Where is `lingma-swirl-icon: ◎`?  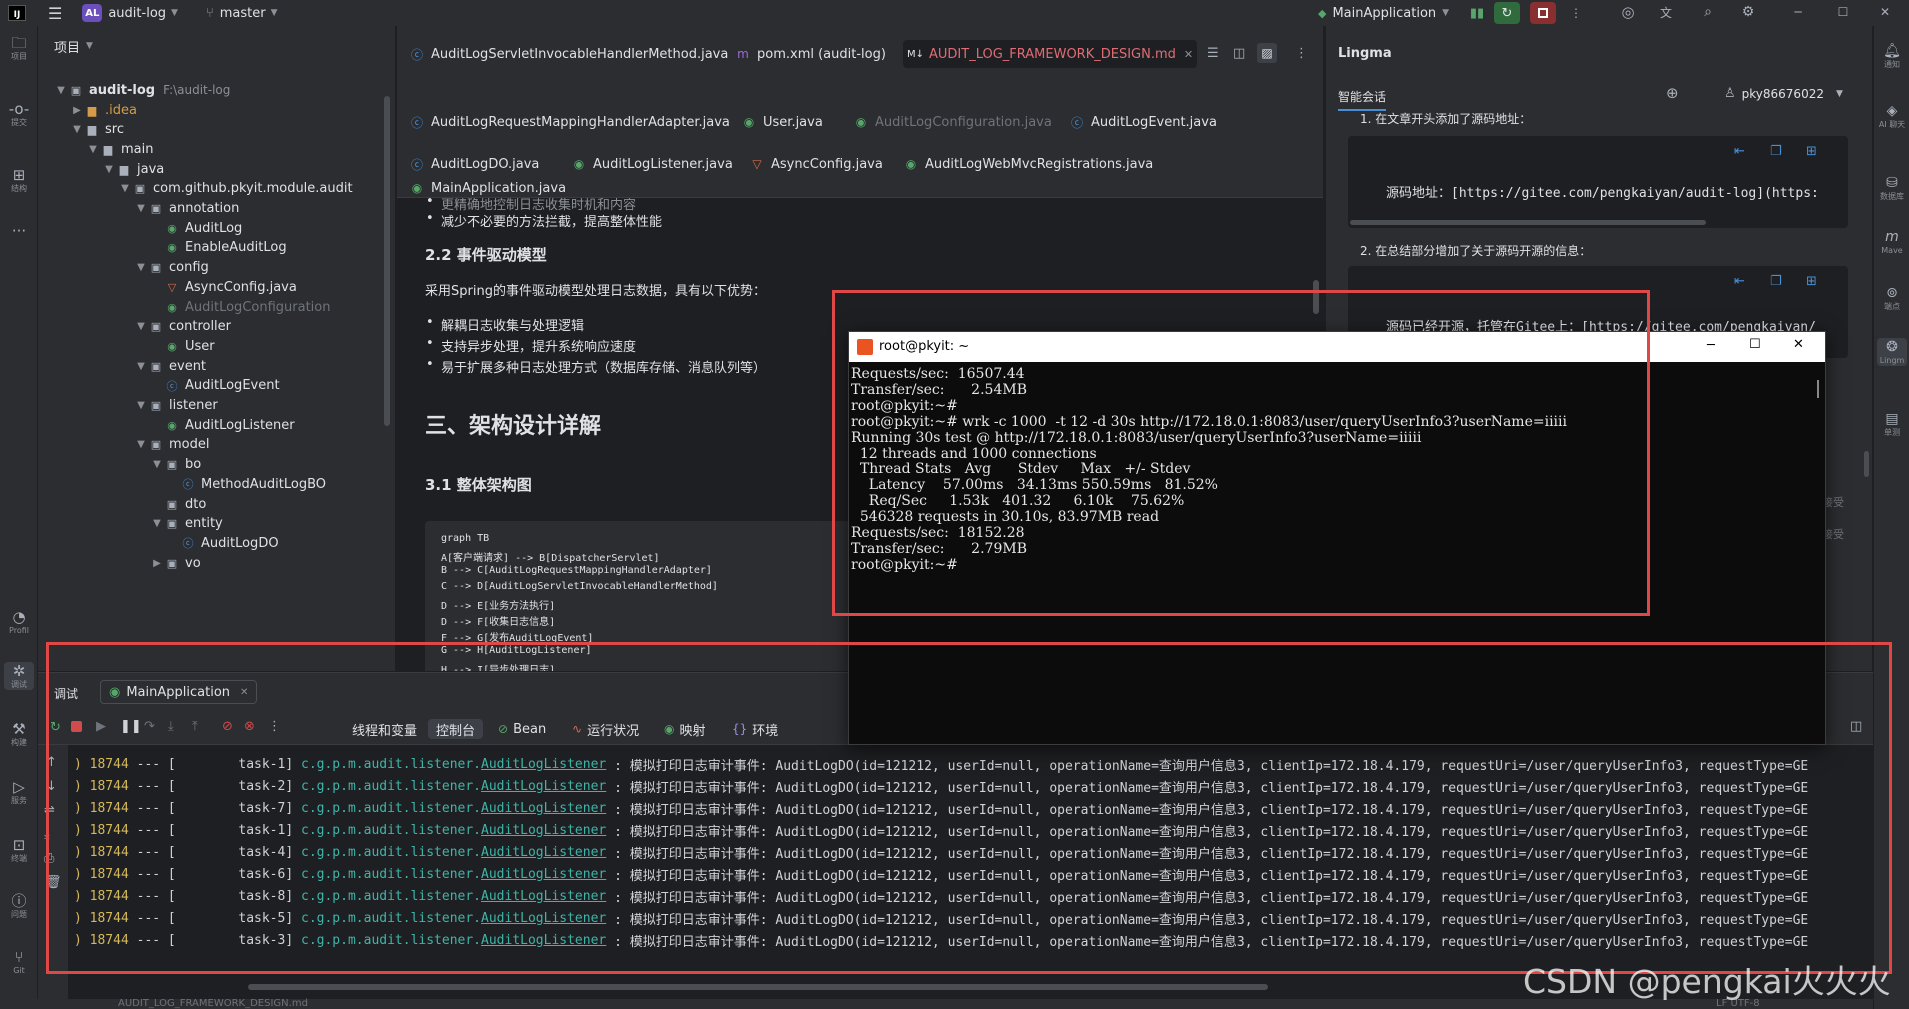 lingma-swirl-icon: ◎ is located at coordinates (1628, 12).